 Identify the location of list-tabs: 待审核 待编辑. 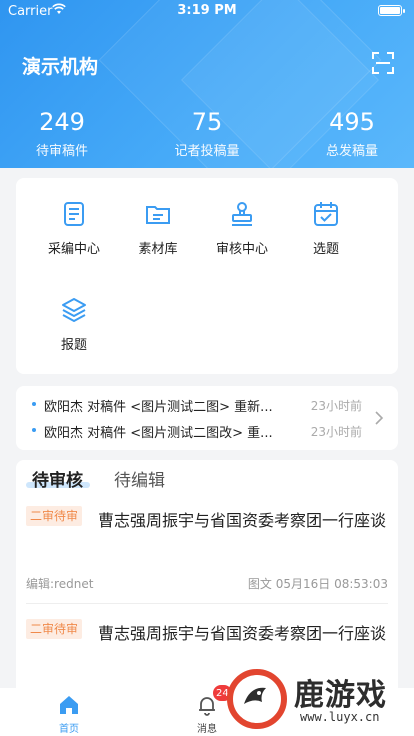
(207, 477).